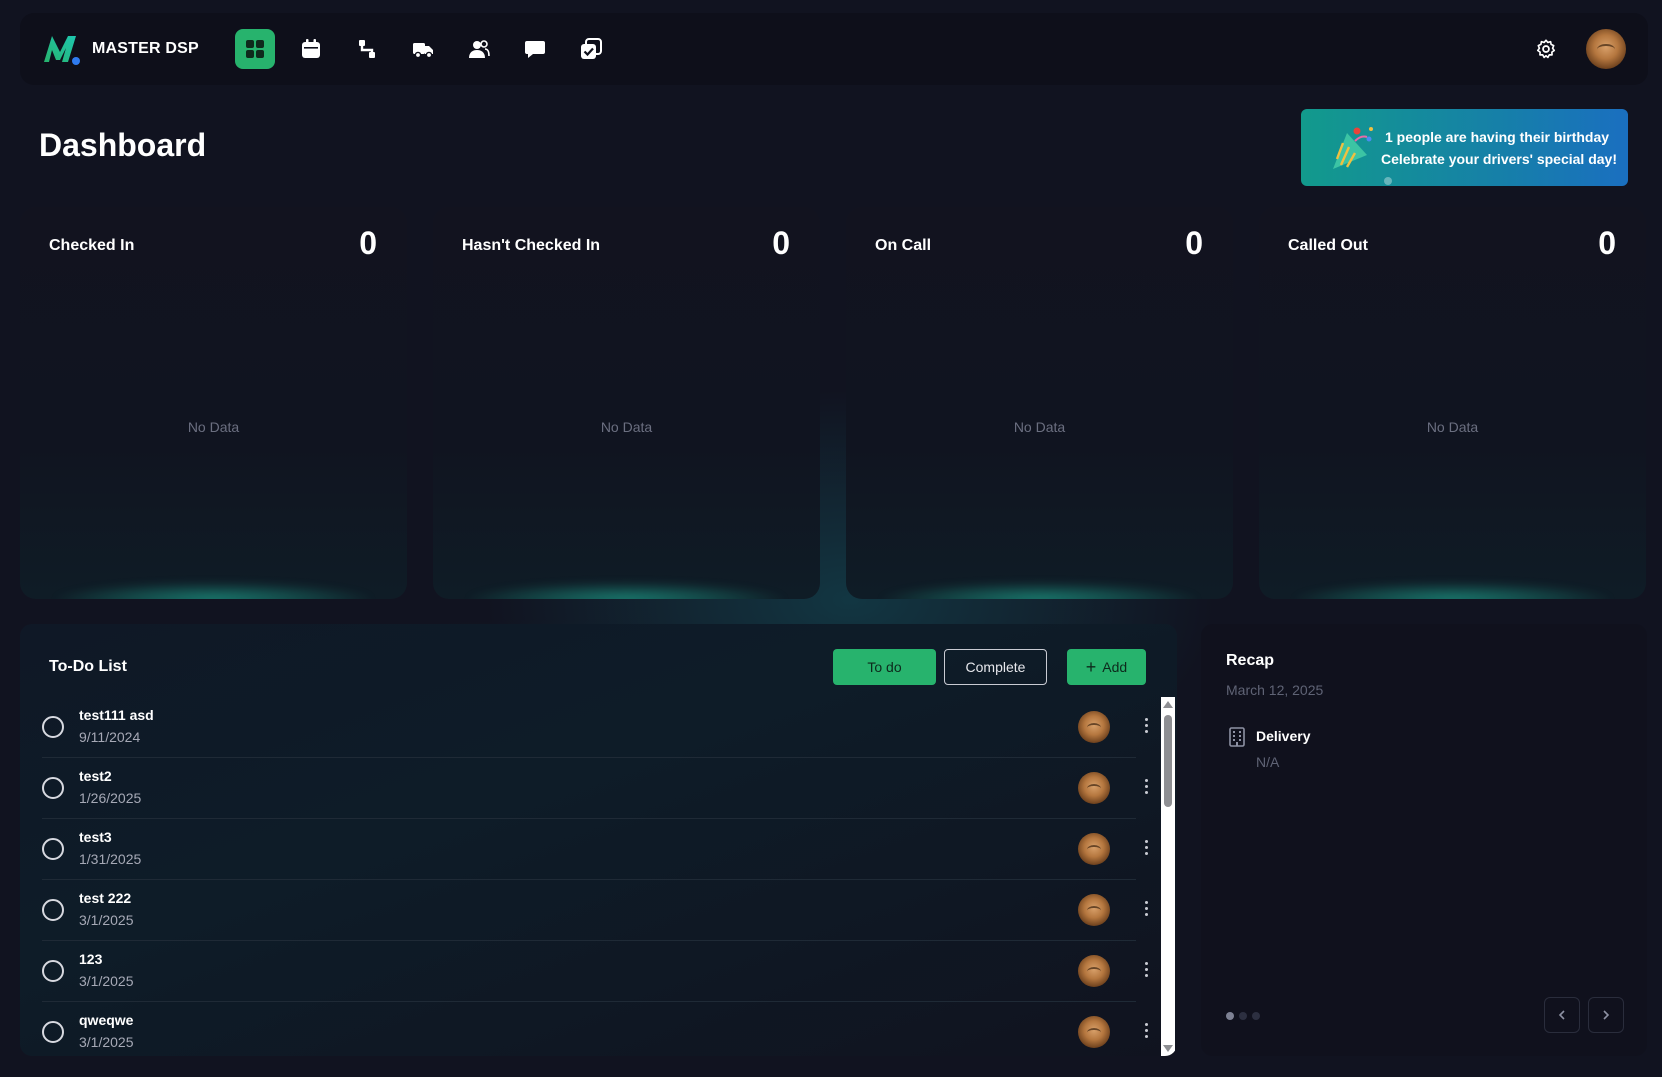 This screenshot has height=1077, width=1662. Describe the element at coordinates (105, 898) in the screenshot. I see `todo-name: test 222` at that location.